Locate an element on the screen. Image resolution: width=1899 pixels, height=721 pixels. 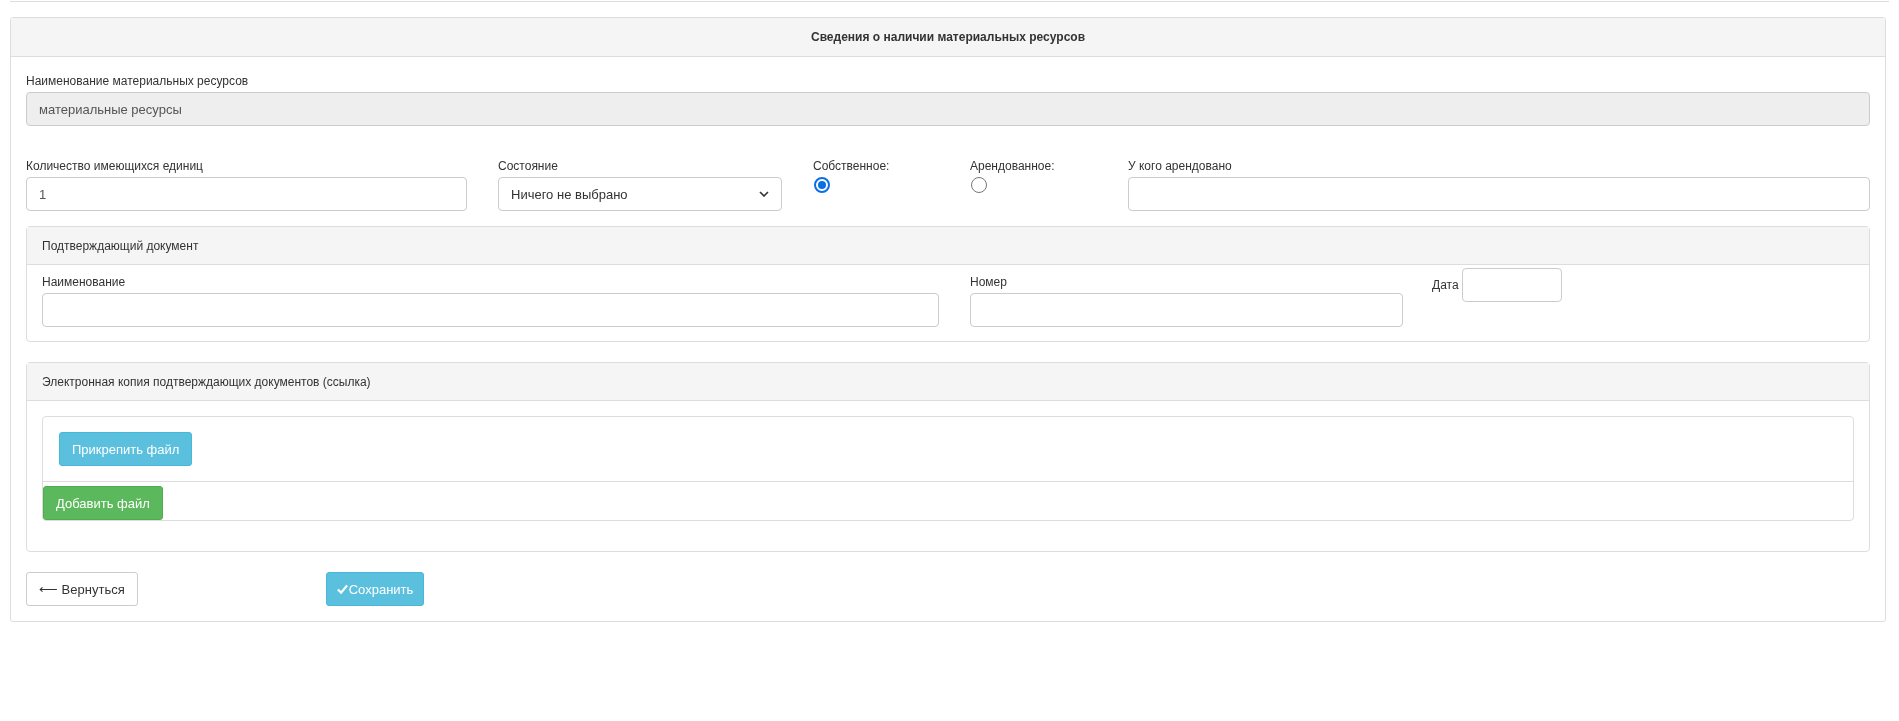
field-label: Наименование материальных ресурсов is located at coordinates (138, 81).